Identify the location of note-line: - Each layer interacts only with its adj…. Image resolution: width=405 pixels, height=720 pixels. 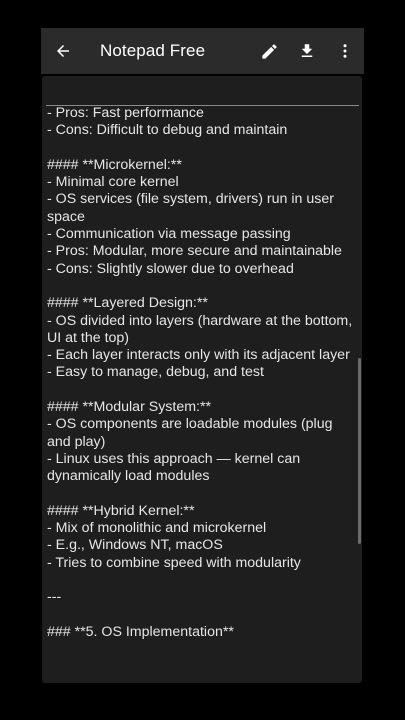
(198, 355).